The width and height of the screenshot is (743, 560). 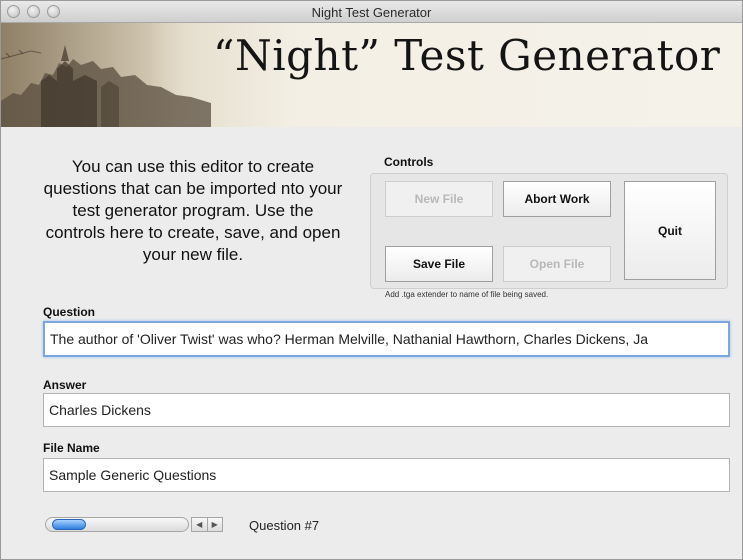 I want to click on castle-illustration, so click(x=106, y=75).